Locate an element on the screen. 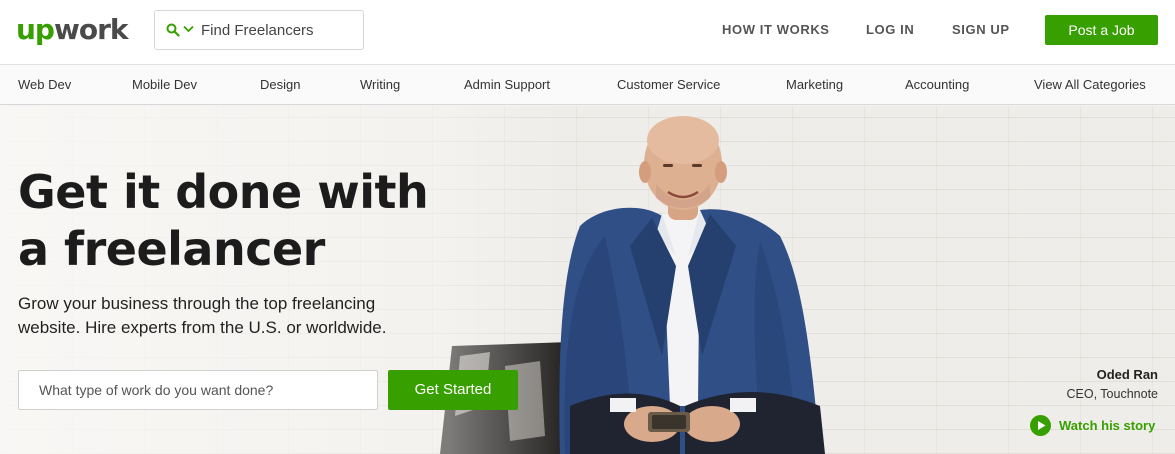  find-freelancers-search: Find Freelancers is located at coordinates (259, 30).